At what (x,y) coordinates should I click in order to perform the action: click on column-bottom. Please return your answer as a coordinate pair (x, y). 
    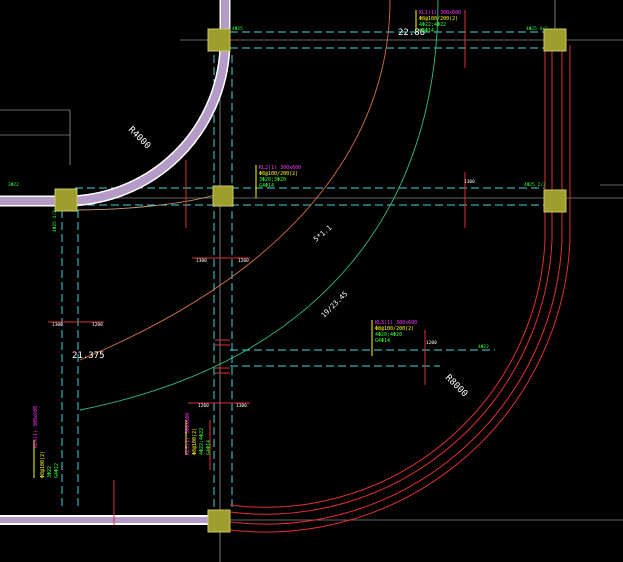
    Looking at the image, I should click on (219, 521).